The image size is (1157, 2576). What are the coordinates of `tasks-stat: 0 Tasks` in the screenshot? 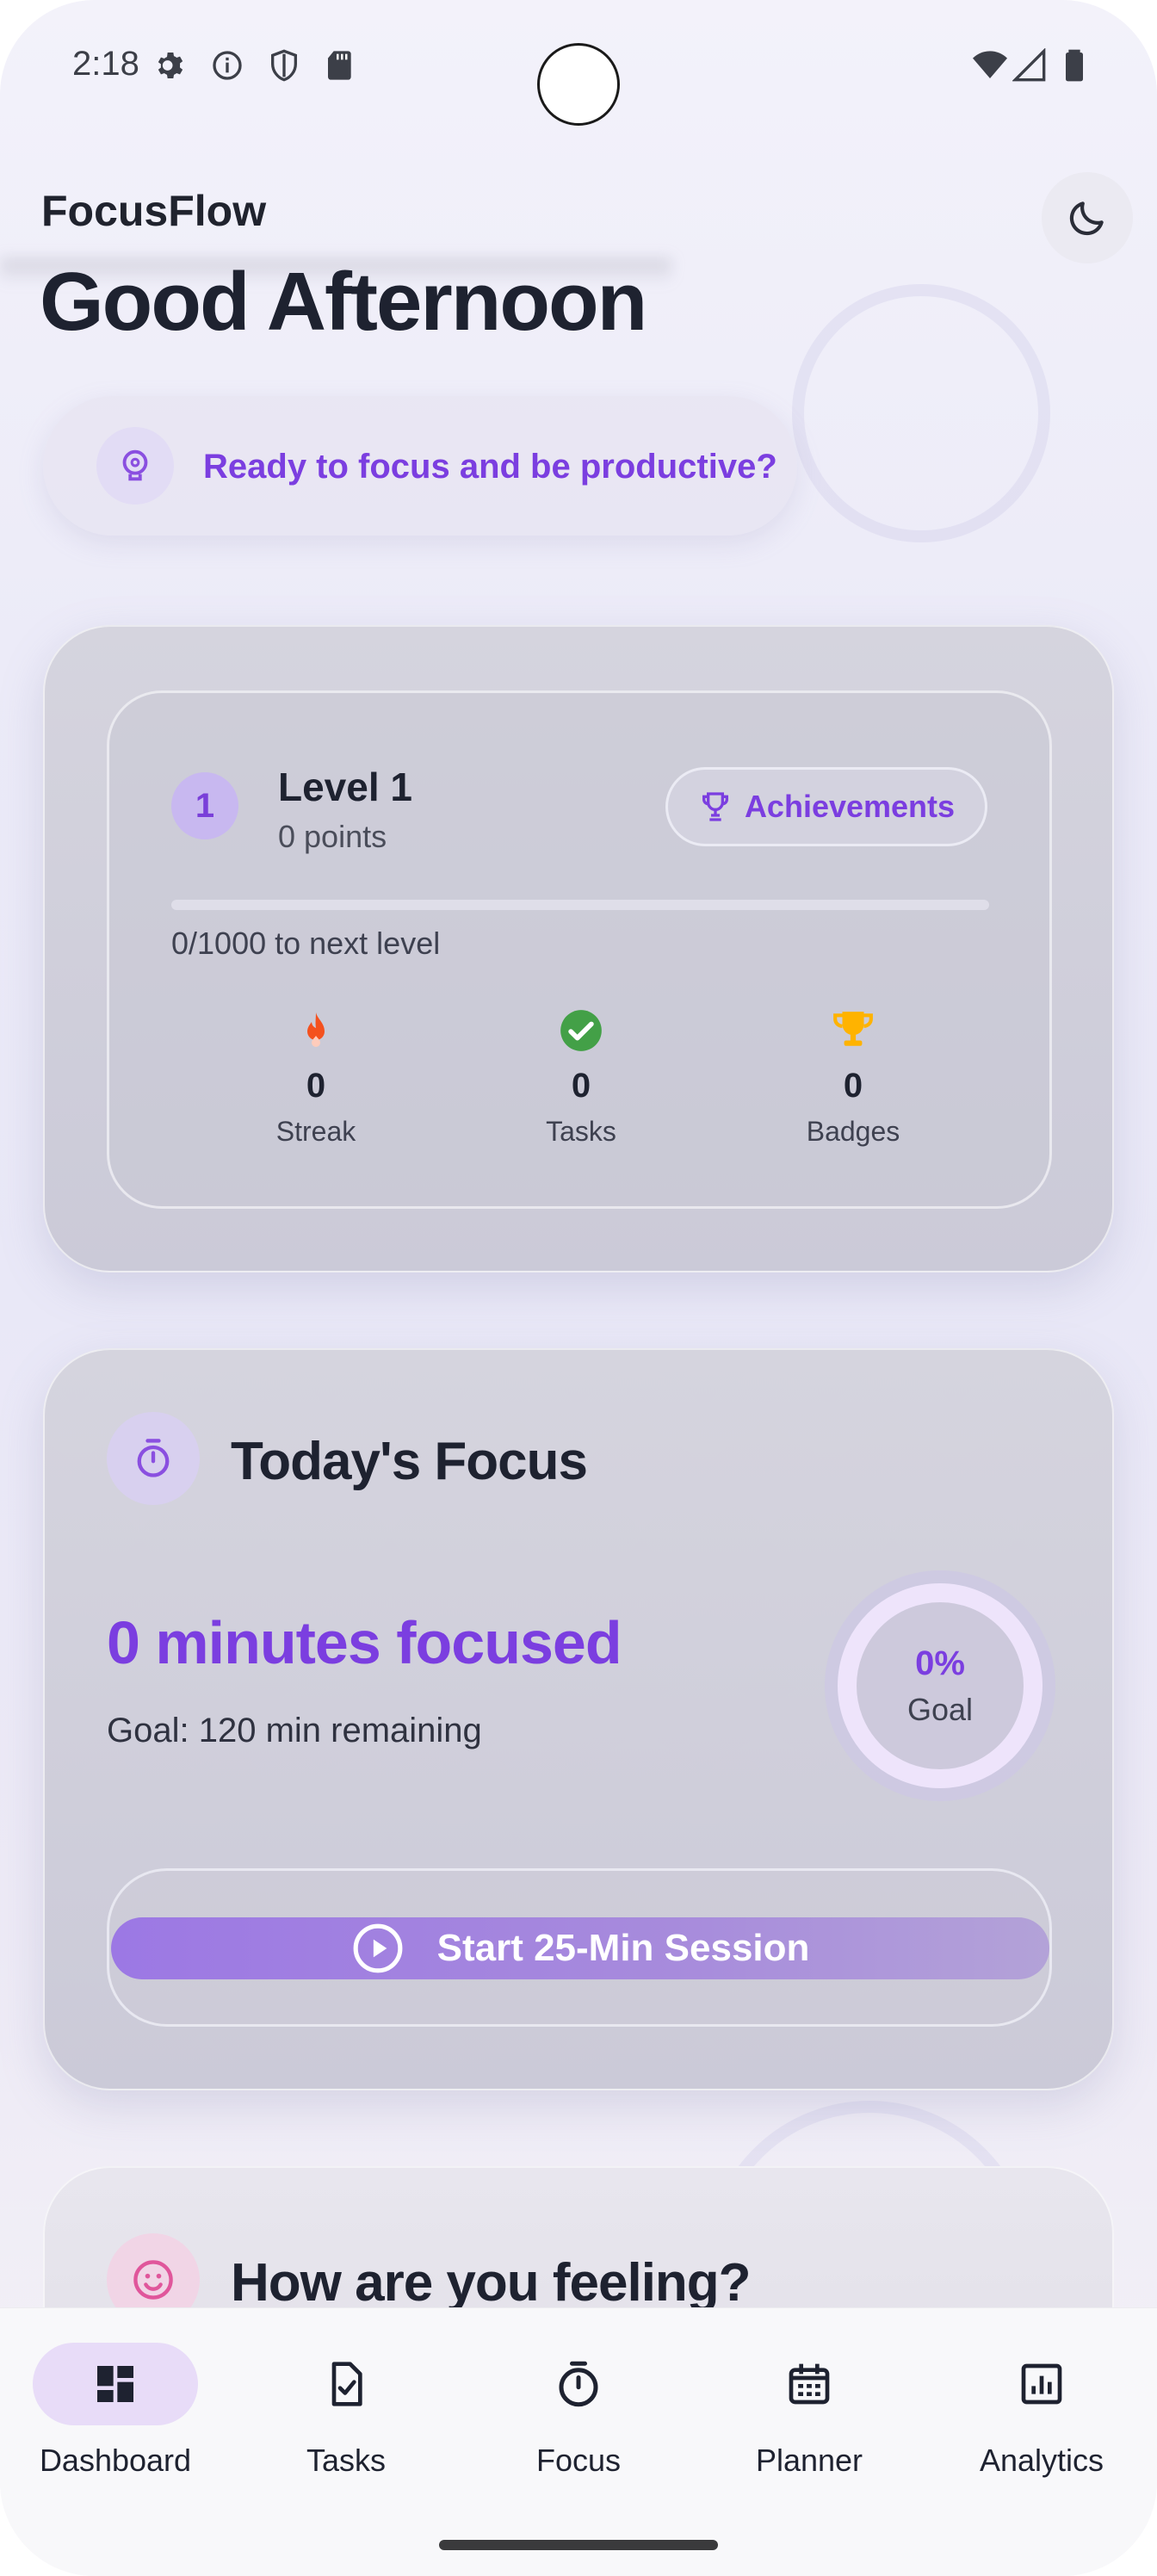 It's located at (581, 1078).